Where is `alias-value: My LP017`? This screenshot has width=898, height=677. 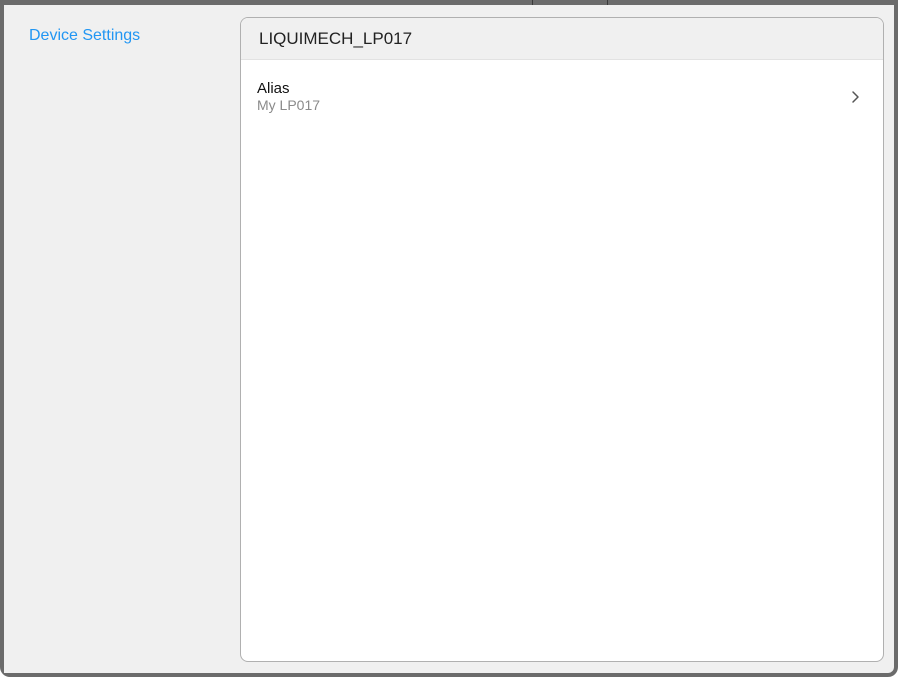
alias-value: My LP017 is located at coordinates (289, 105).